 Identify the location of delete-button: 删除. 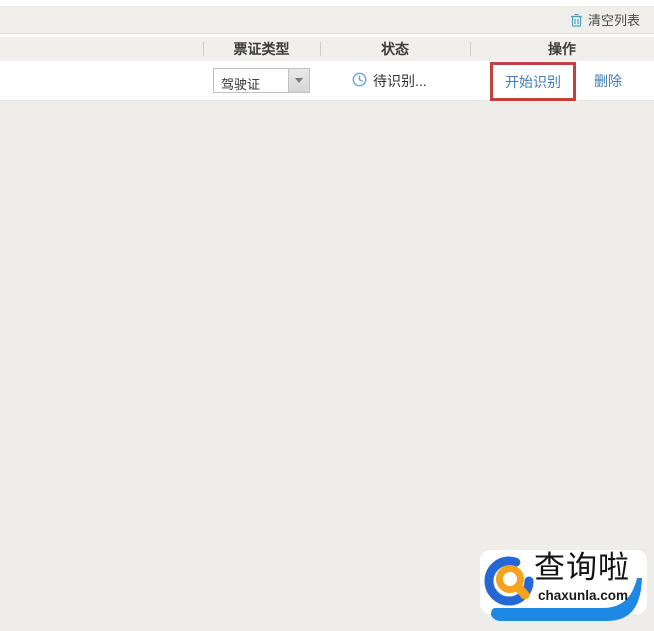
(608, 81).